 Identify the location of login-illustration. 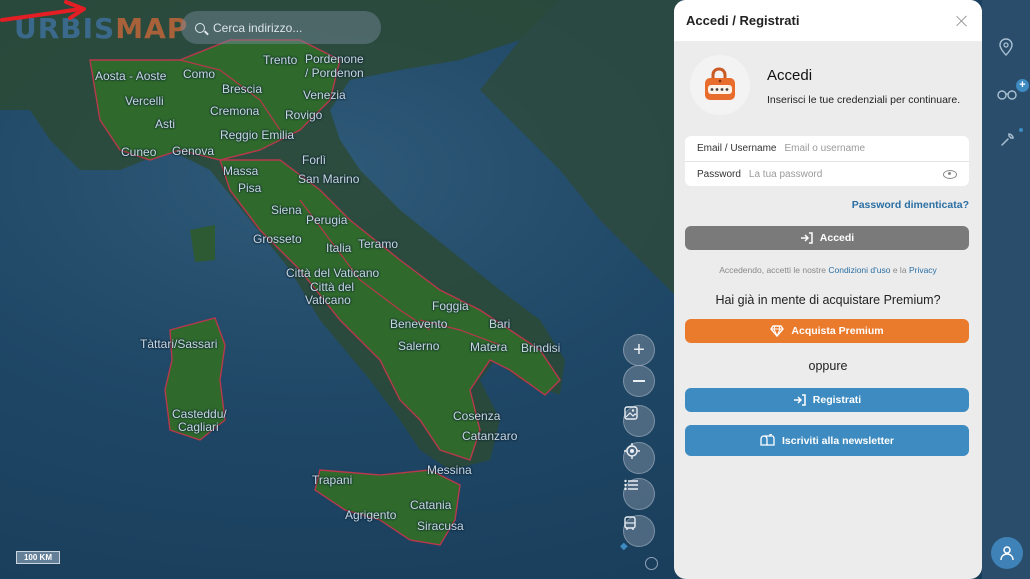
(720, 85).